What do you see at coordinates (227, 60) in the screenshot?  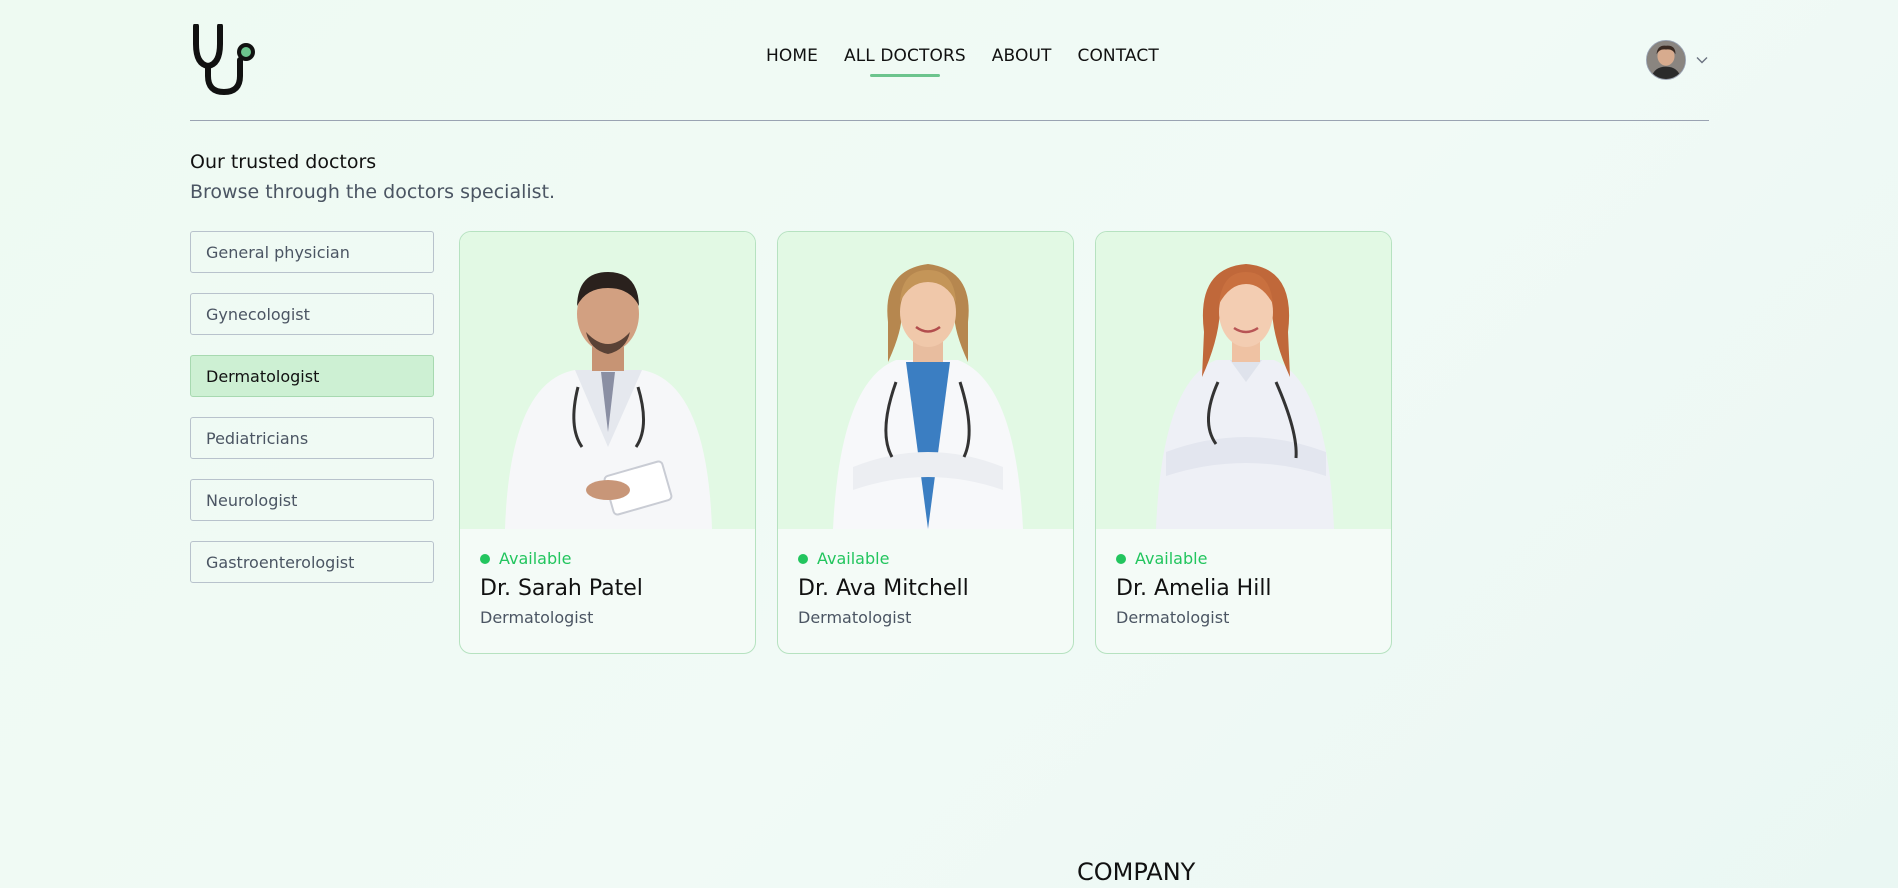 I see `stethoscope-icon` at bounding box center [227, 60].